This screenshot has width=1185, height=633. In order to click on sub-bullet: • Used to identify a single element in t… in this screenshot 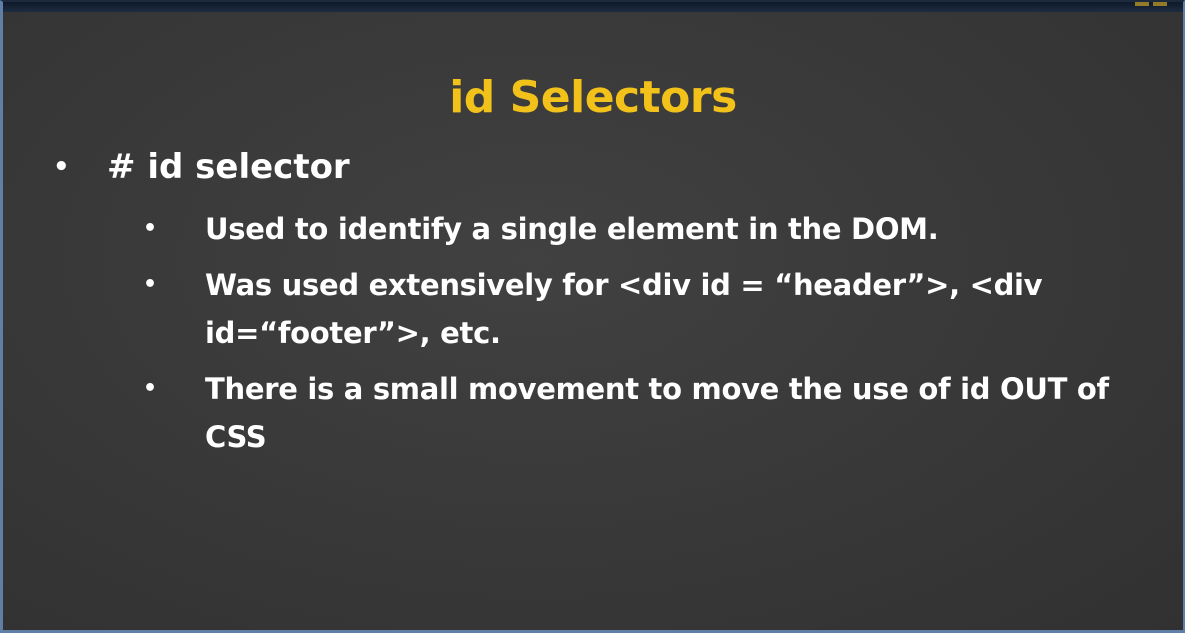, I will do `click(643, 229)`.